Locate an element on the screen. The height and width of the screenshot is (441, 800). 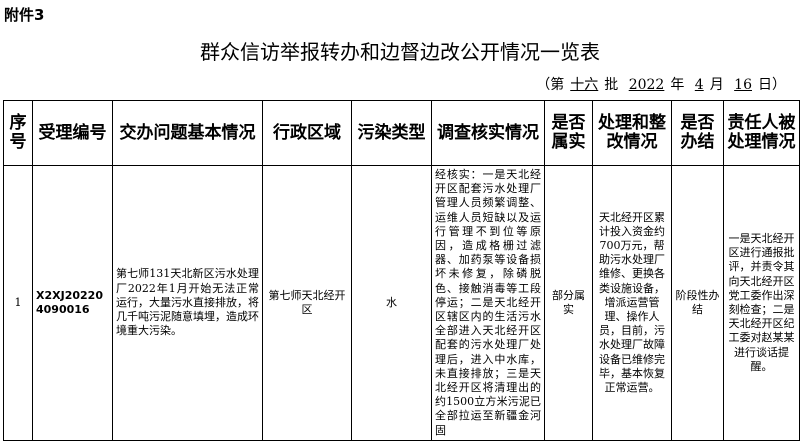
batch-prefix: （第 is located at coordinates (550, 85).